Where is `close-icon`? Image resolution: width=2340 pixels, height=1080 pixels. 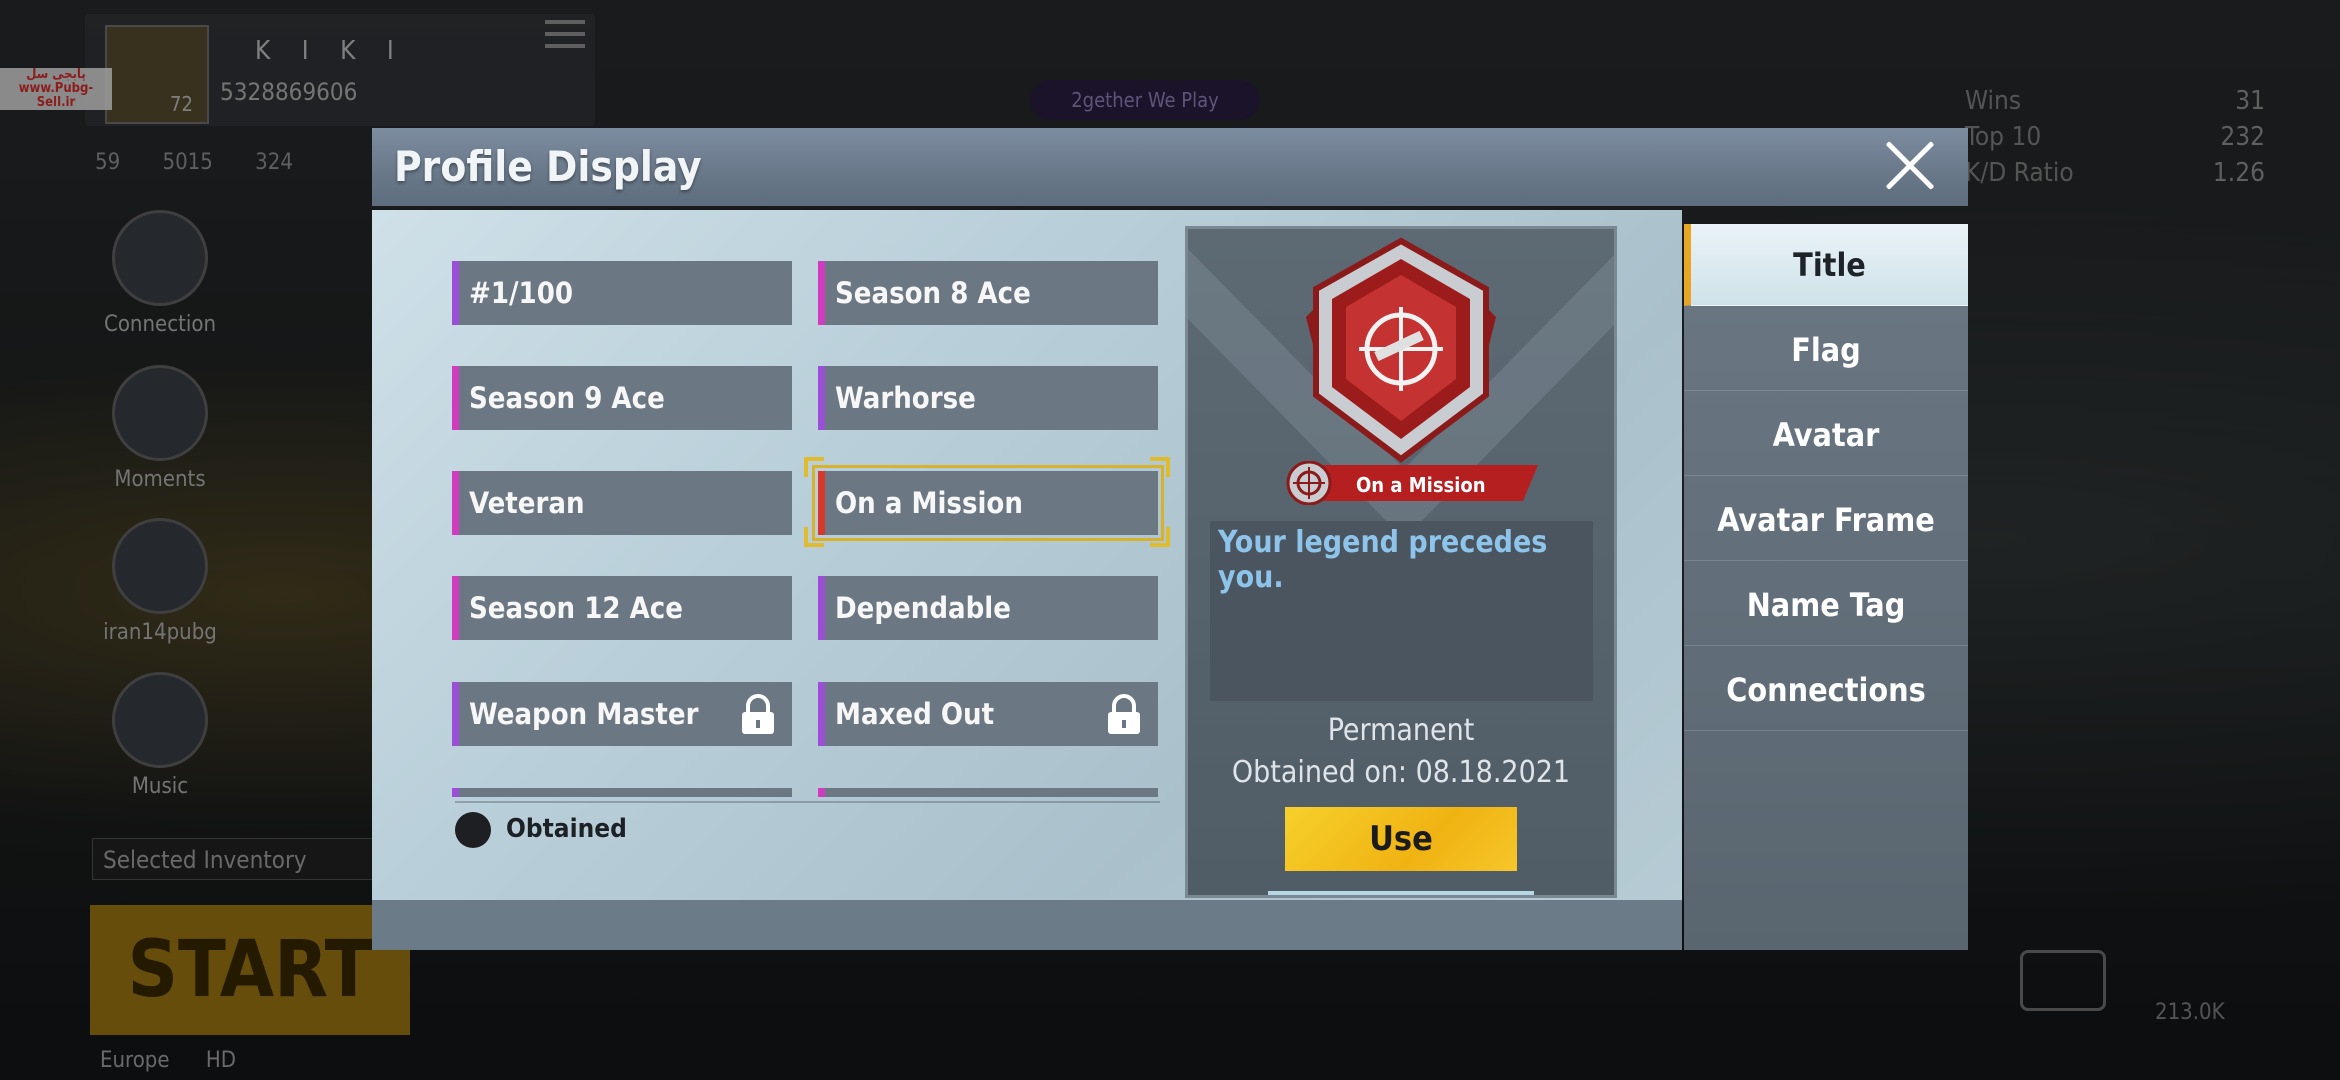
close-icon is located at coordinates (1910, 166).